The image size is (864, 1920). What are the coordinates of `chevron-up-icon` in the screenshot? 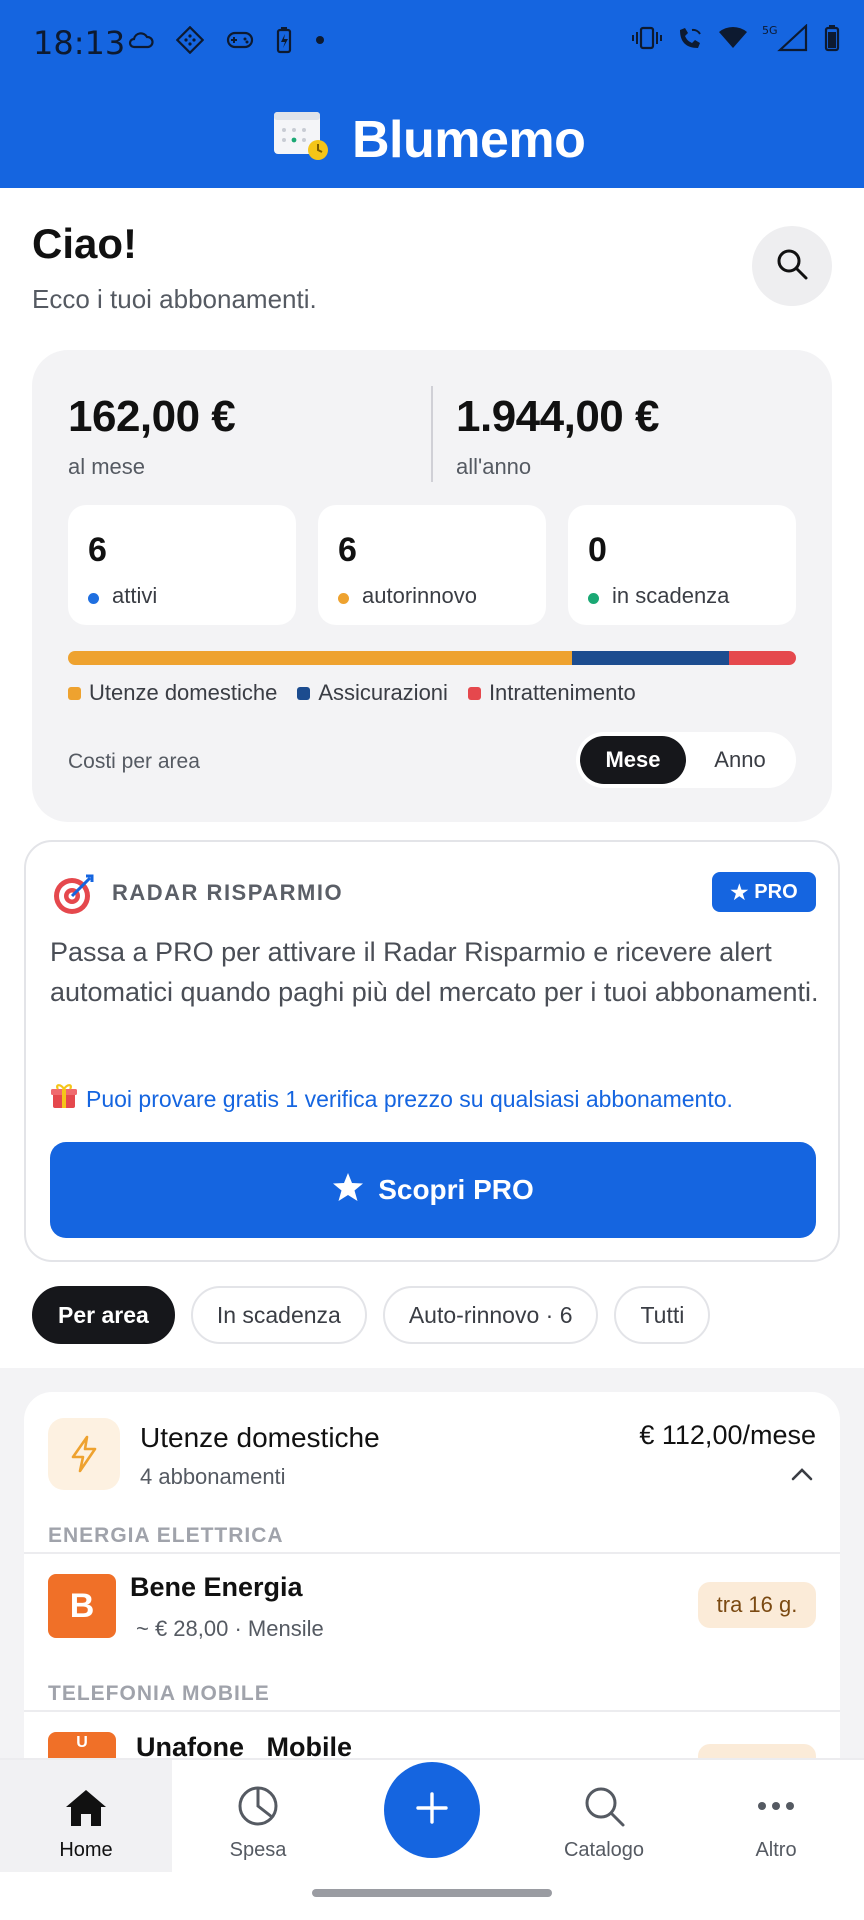 It's located at (802, 1476).